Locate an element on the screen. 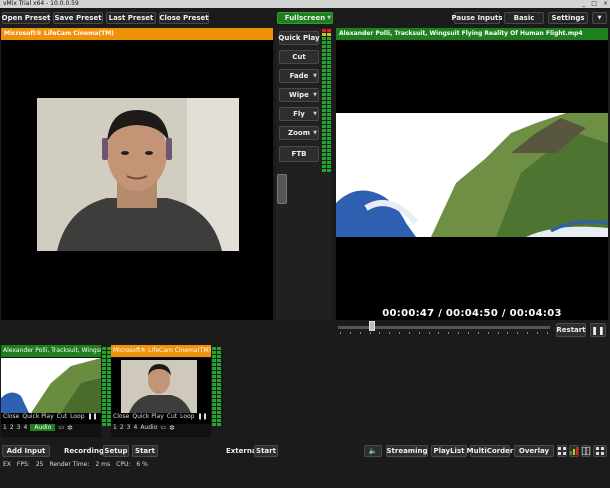 The height and width of the screenshot is (488, 610). multicorder-button: MultiCorder is located at coordinates (490, 451).